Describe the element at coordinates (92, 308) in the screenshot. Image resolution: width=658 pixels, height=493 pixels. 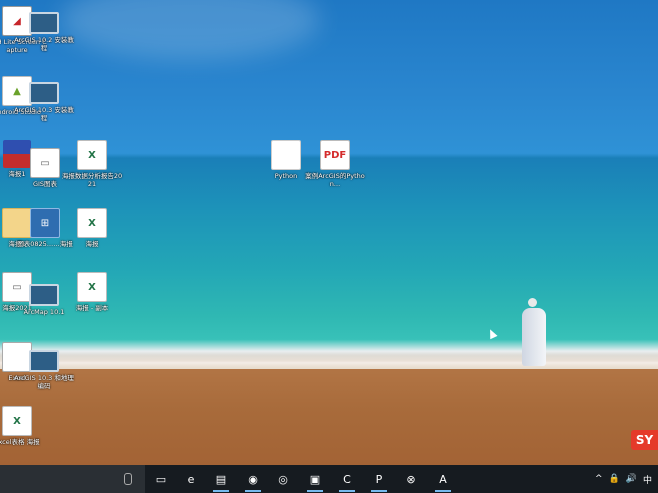
I see `desktop-icon-label: 海报 - 副本` at that location.